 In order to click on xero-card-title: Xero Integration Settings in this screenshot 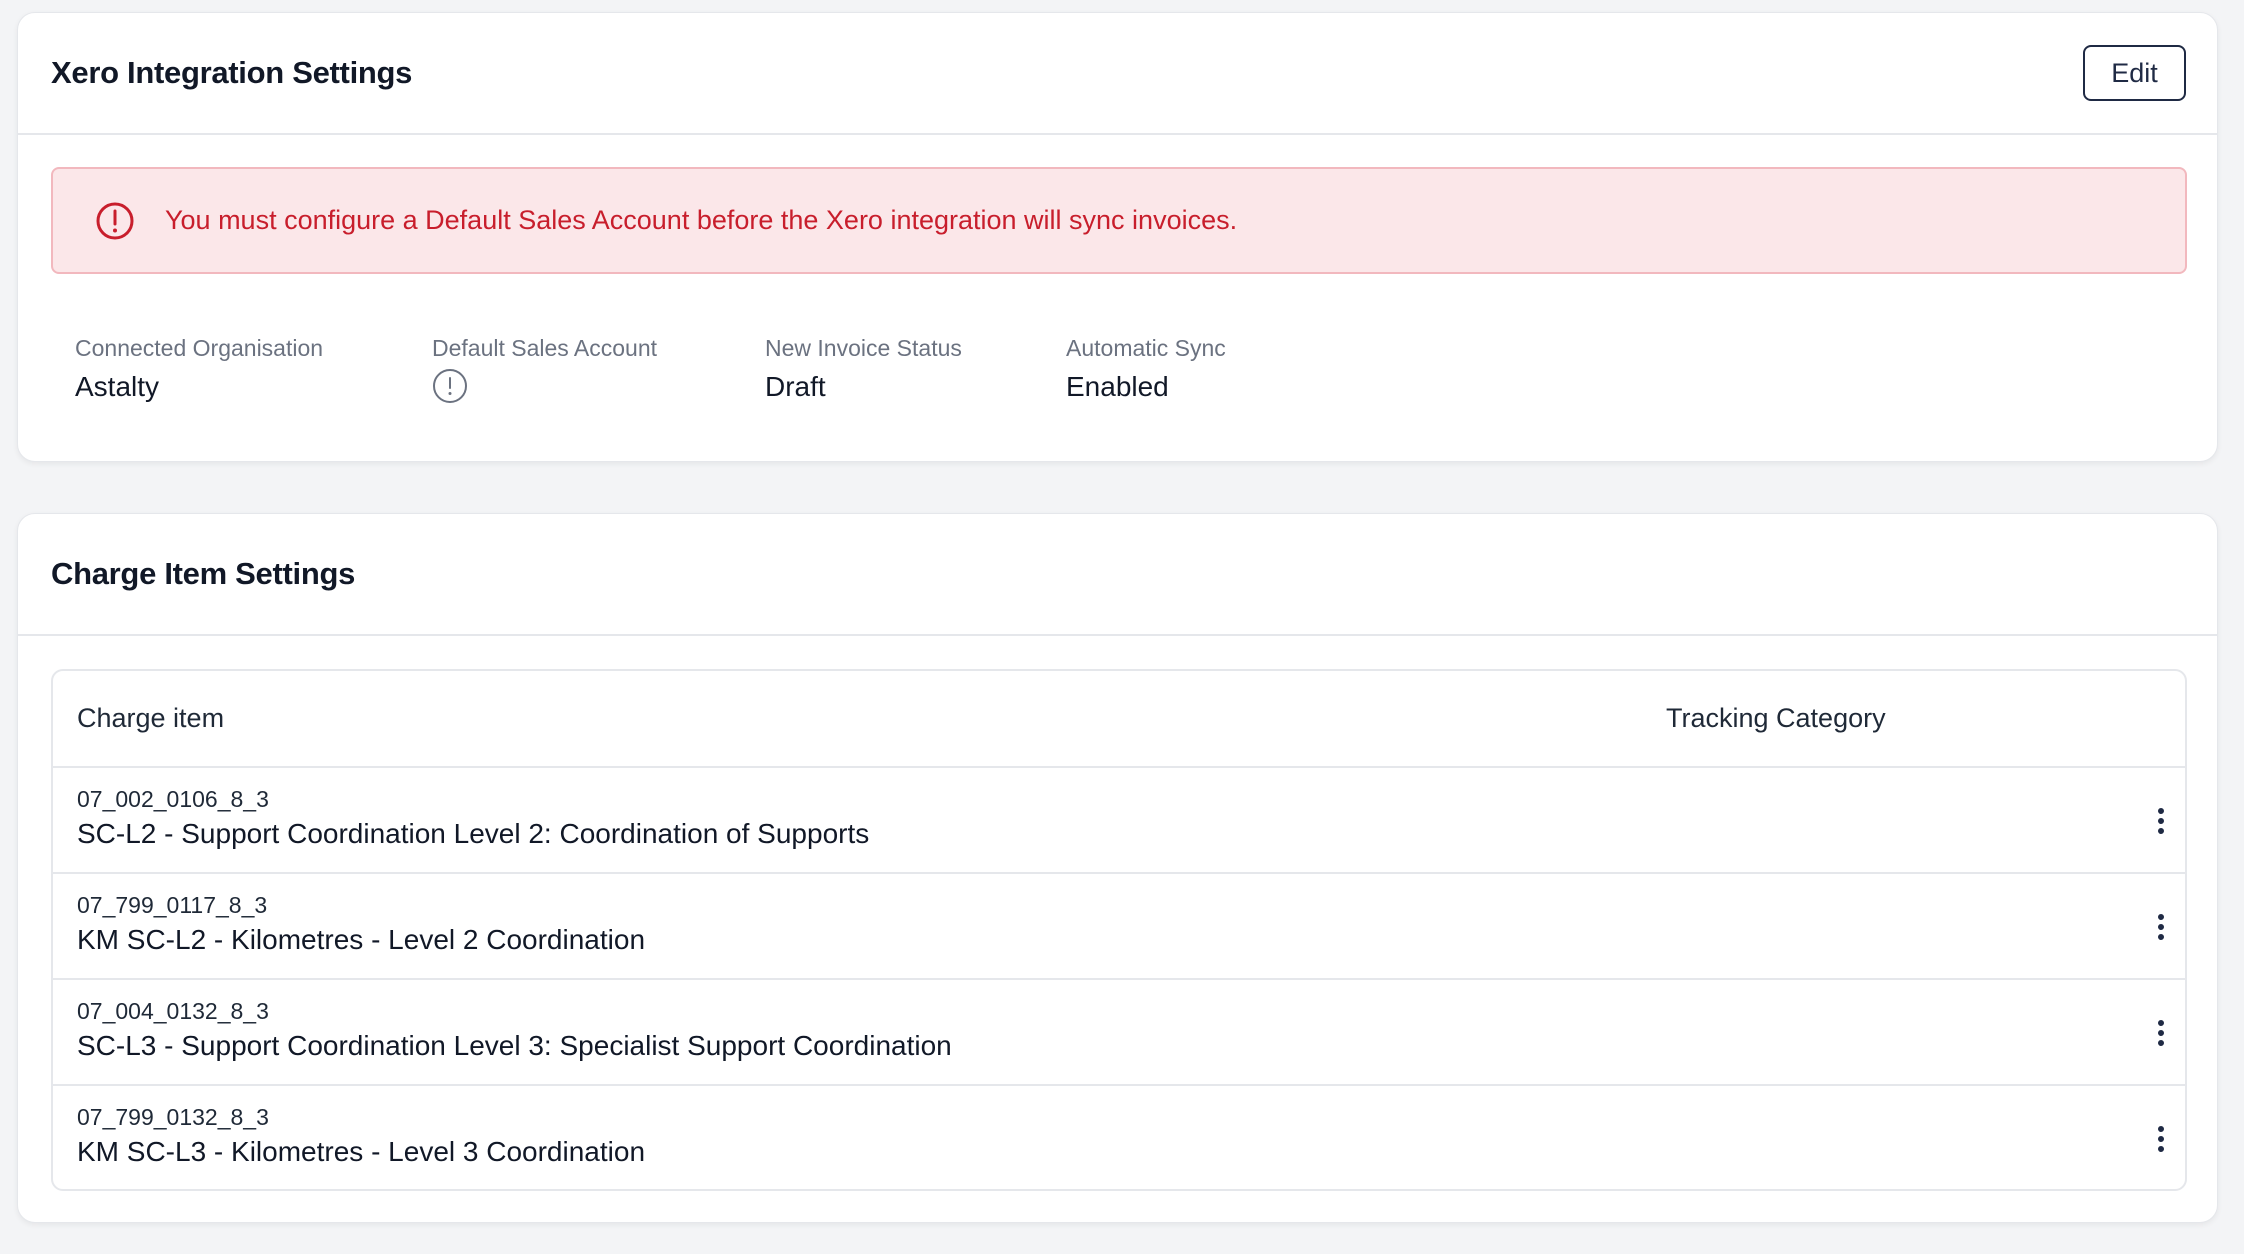, I will do `click(232, 72)`.